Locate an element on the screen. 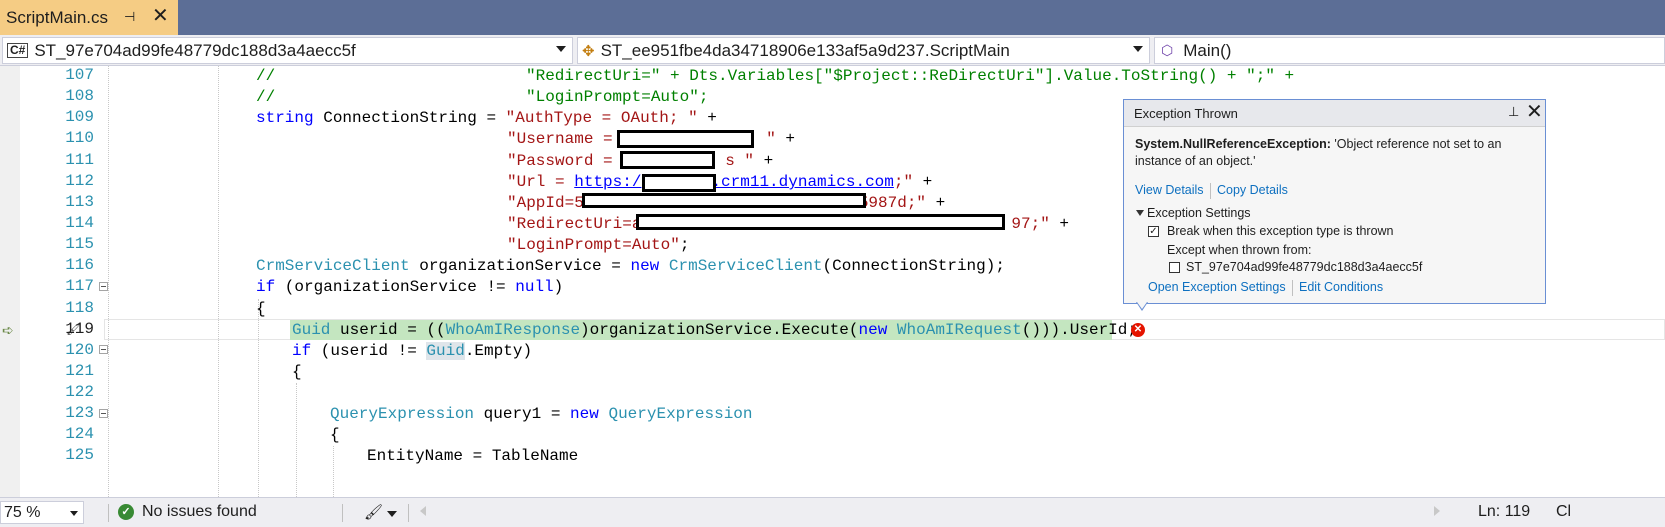  exception-settings-header: Exception Settings is located at coordinates (1199, 213).